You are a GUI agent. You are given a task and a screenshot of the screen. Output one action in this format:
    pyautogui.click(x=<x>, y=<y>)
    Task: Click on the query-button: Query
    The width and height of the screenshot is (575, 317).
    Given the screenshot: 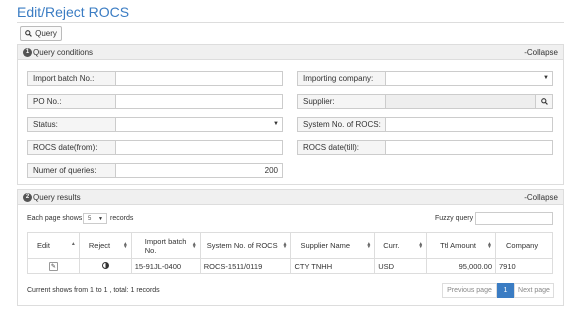 What is the action you would take?
    pyautogui.click(x=41, y=33)
    